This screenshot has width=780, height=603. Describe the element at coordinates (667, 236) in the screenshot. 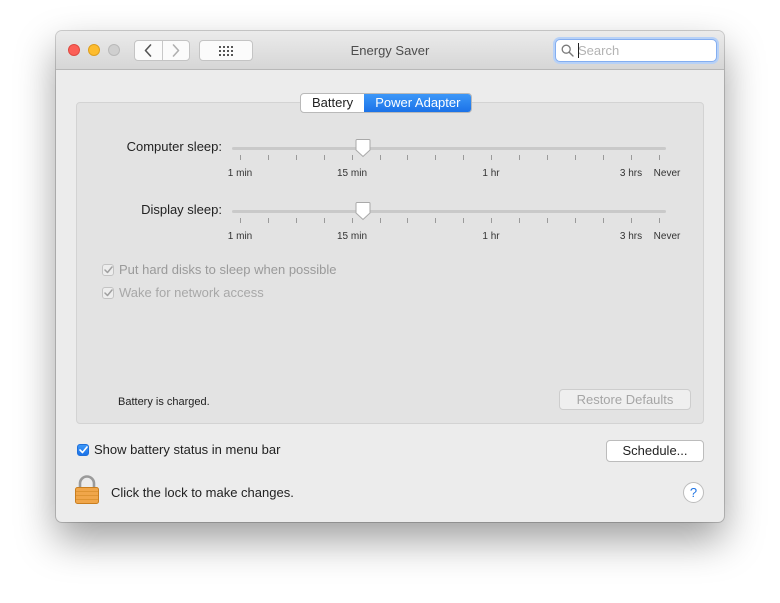

I see `display-sleep-tick-label: Never` at that location.